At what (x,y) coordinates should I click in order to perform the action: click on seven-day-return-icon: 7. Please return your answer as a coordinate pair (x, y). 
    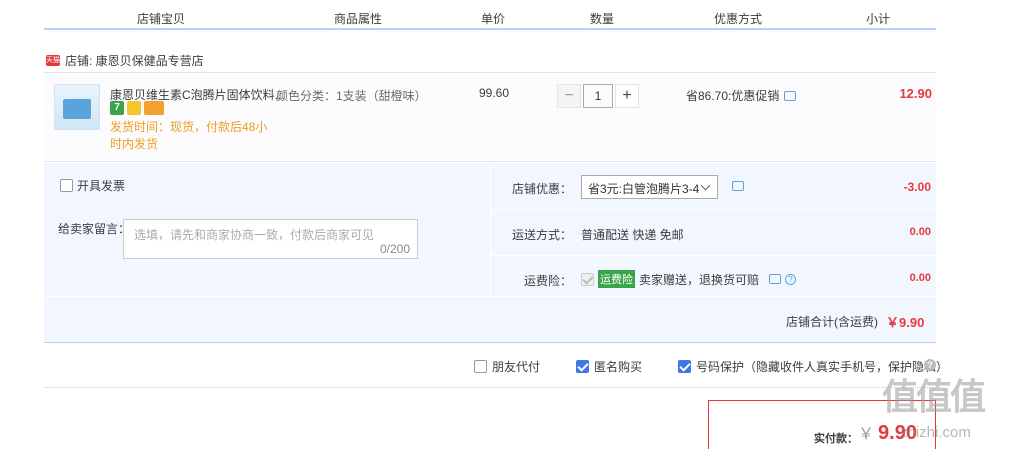
    Looking at the image, I should click on (117, 108).